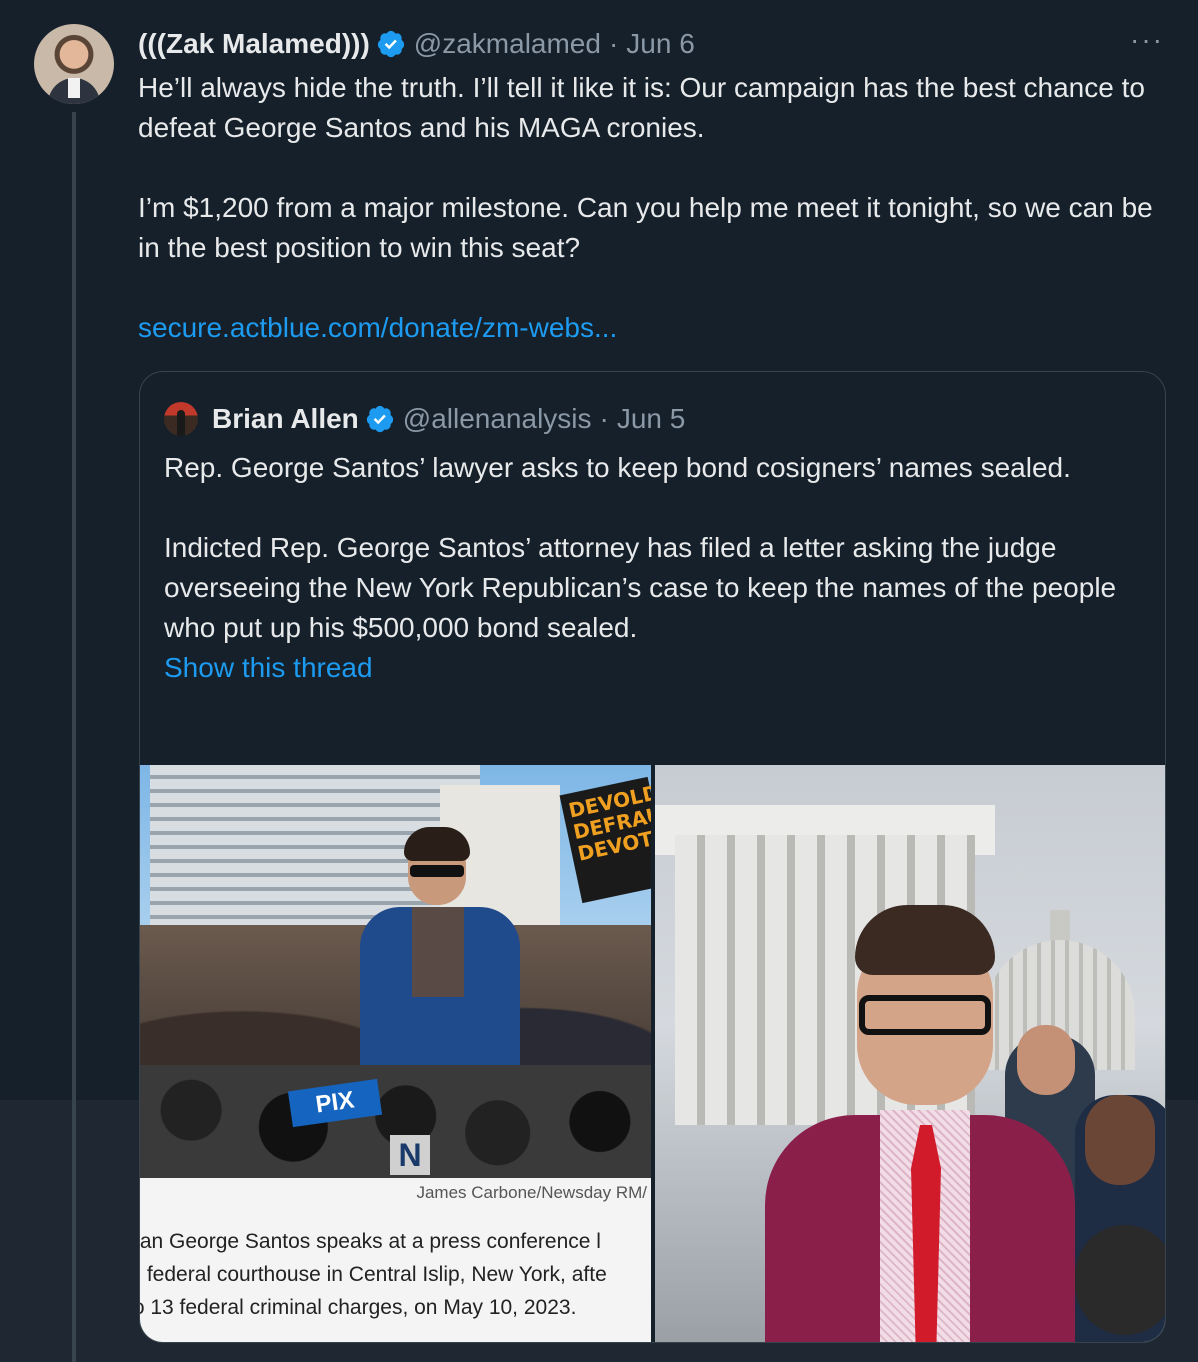  Describe the element at coordinates (395, 971) in the screenshot. I see `press-conference-photo: DEVOLD DEFRAU DEVOTE PIX N` at that location.